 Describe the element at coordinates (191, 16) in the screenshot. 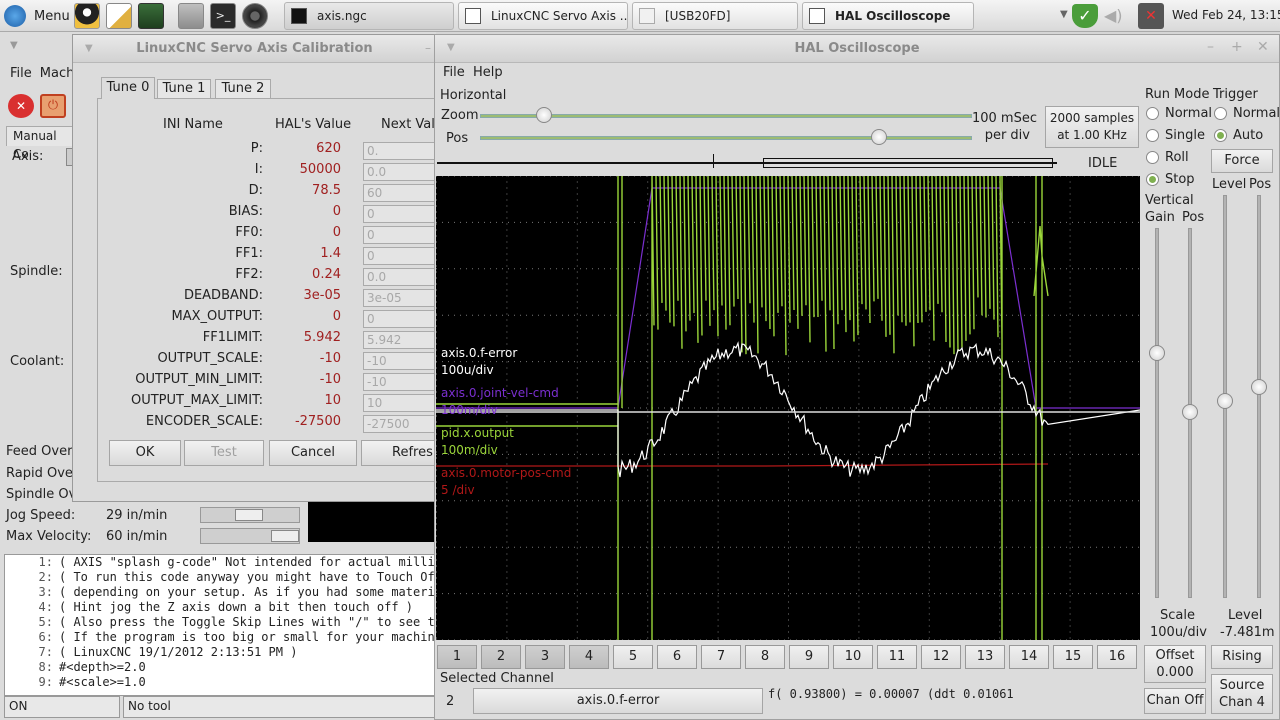

I see `file-manager-icon` at that location.